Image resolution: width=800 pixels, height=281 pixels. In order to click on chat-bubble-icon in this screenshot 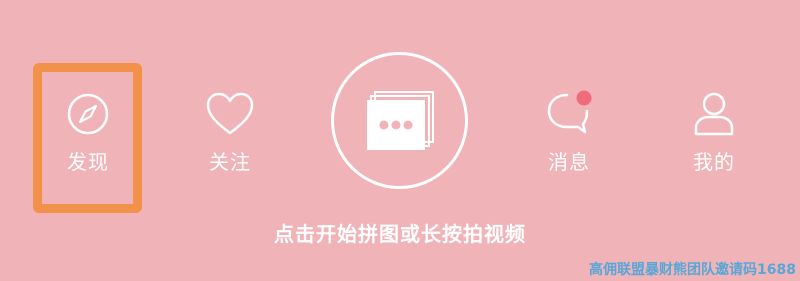, I will do `click(569, 114)`.